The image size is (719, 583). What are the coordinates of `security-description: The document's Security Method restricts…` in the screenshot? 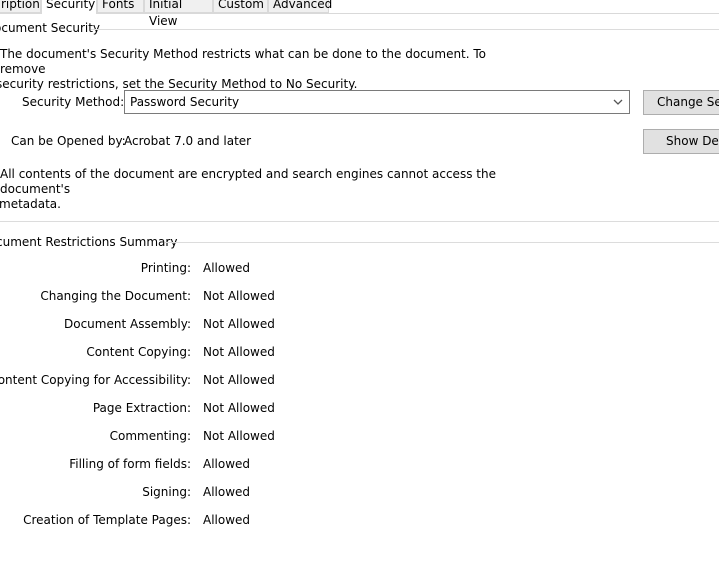 It's located at (260, 69).